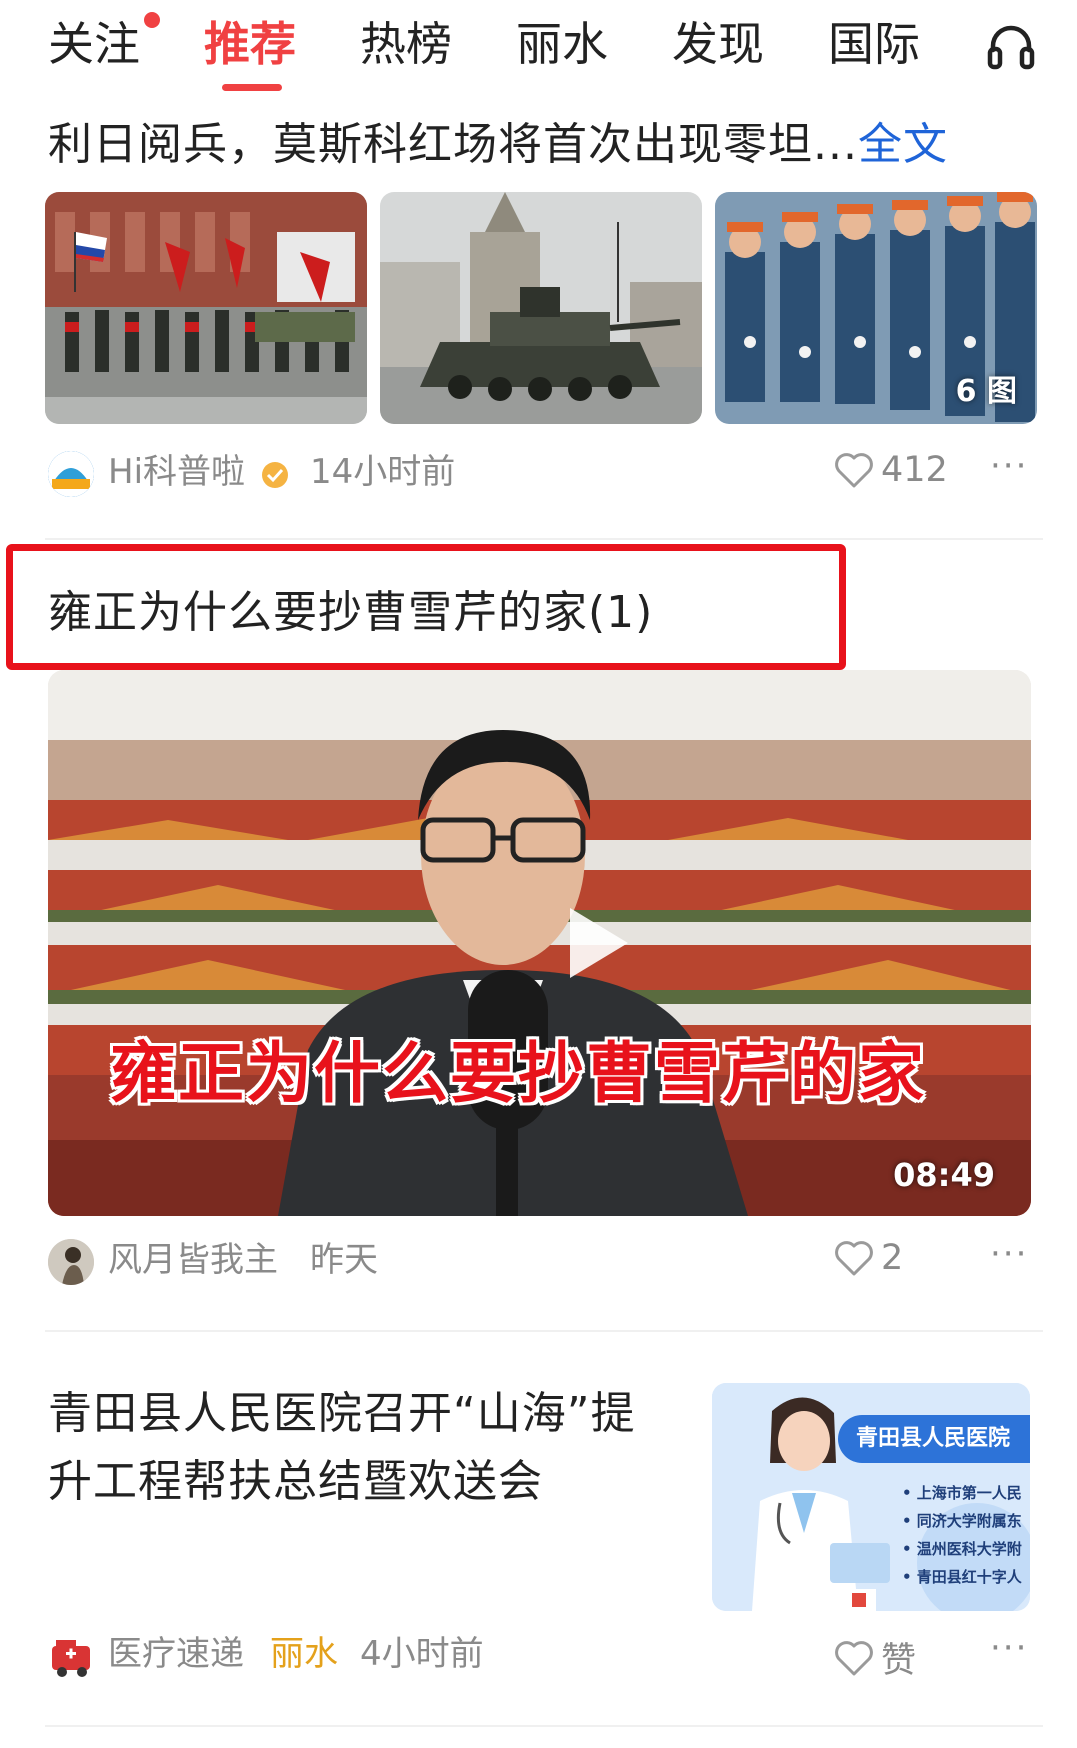 The width and height of the screenshot is (1077, 1748). What do you see at coordinates (1011, 46) in the screenshot?
I see `headphone-icon` at bounding box center [1011, 46].